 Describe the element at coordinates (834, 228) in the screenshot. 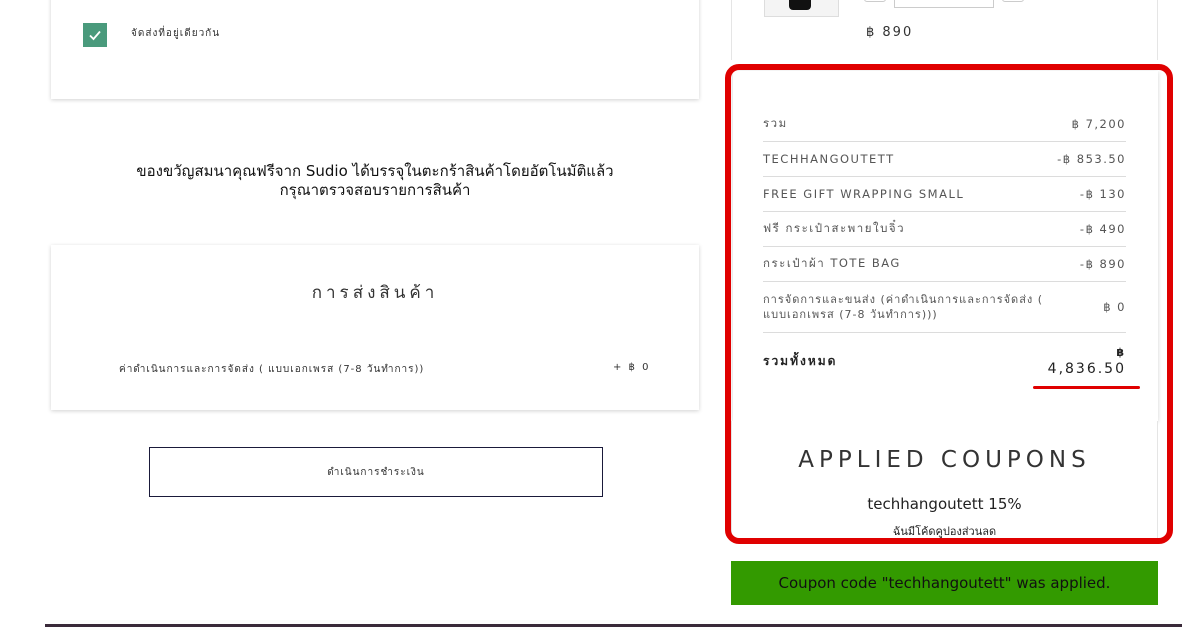

I see `summary-row-label: ฟรี กระเป๋าสะพายใบจิ๋ว` at that location.